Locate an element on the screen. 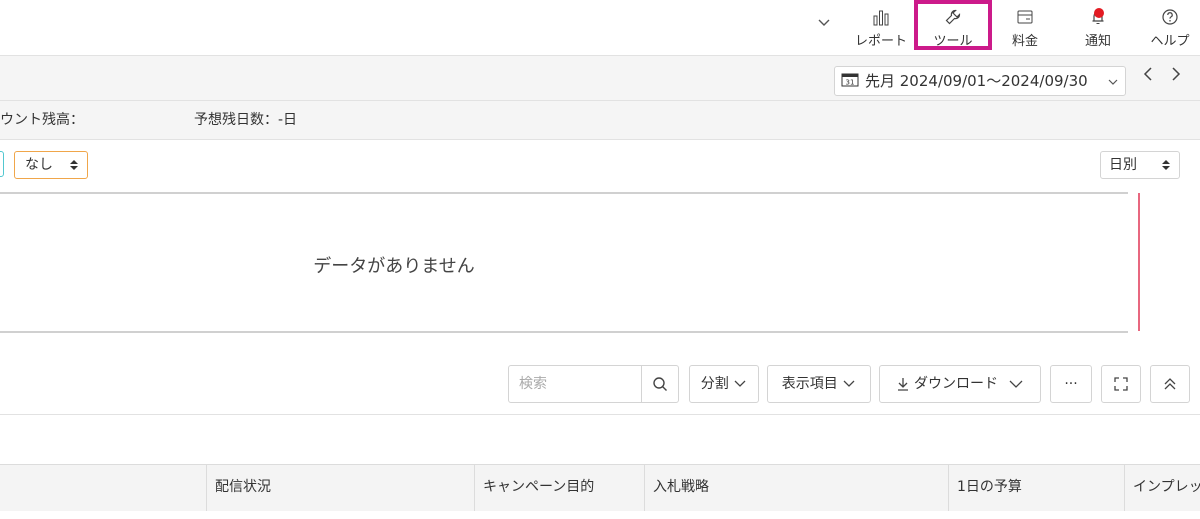 This screenshot has width=1200, height=519. notification-dot is located at coordinates (1099, 13).